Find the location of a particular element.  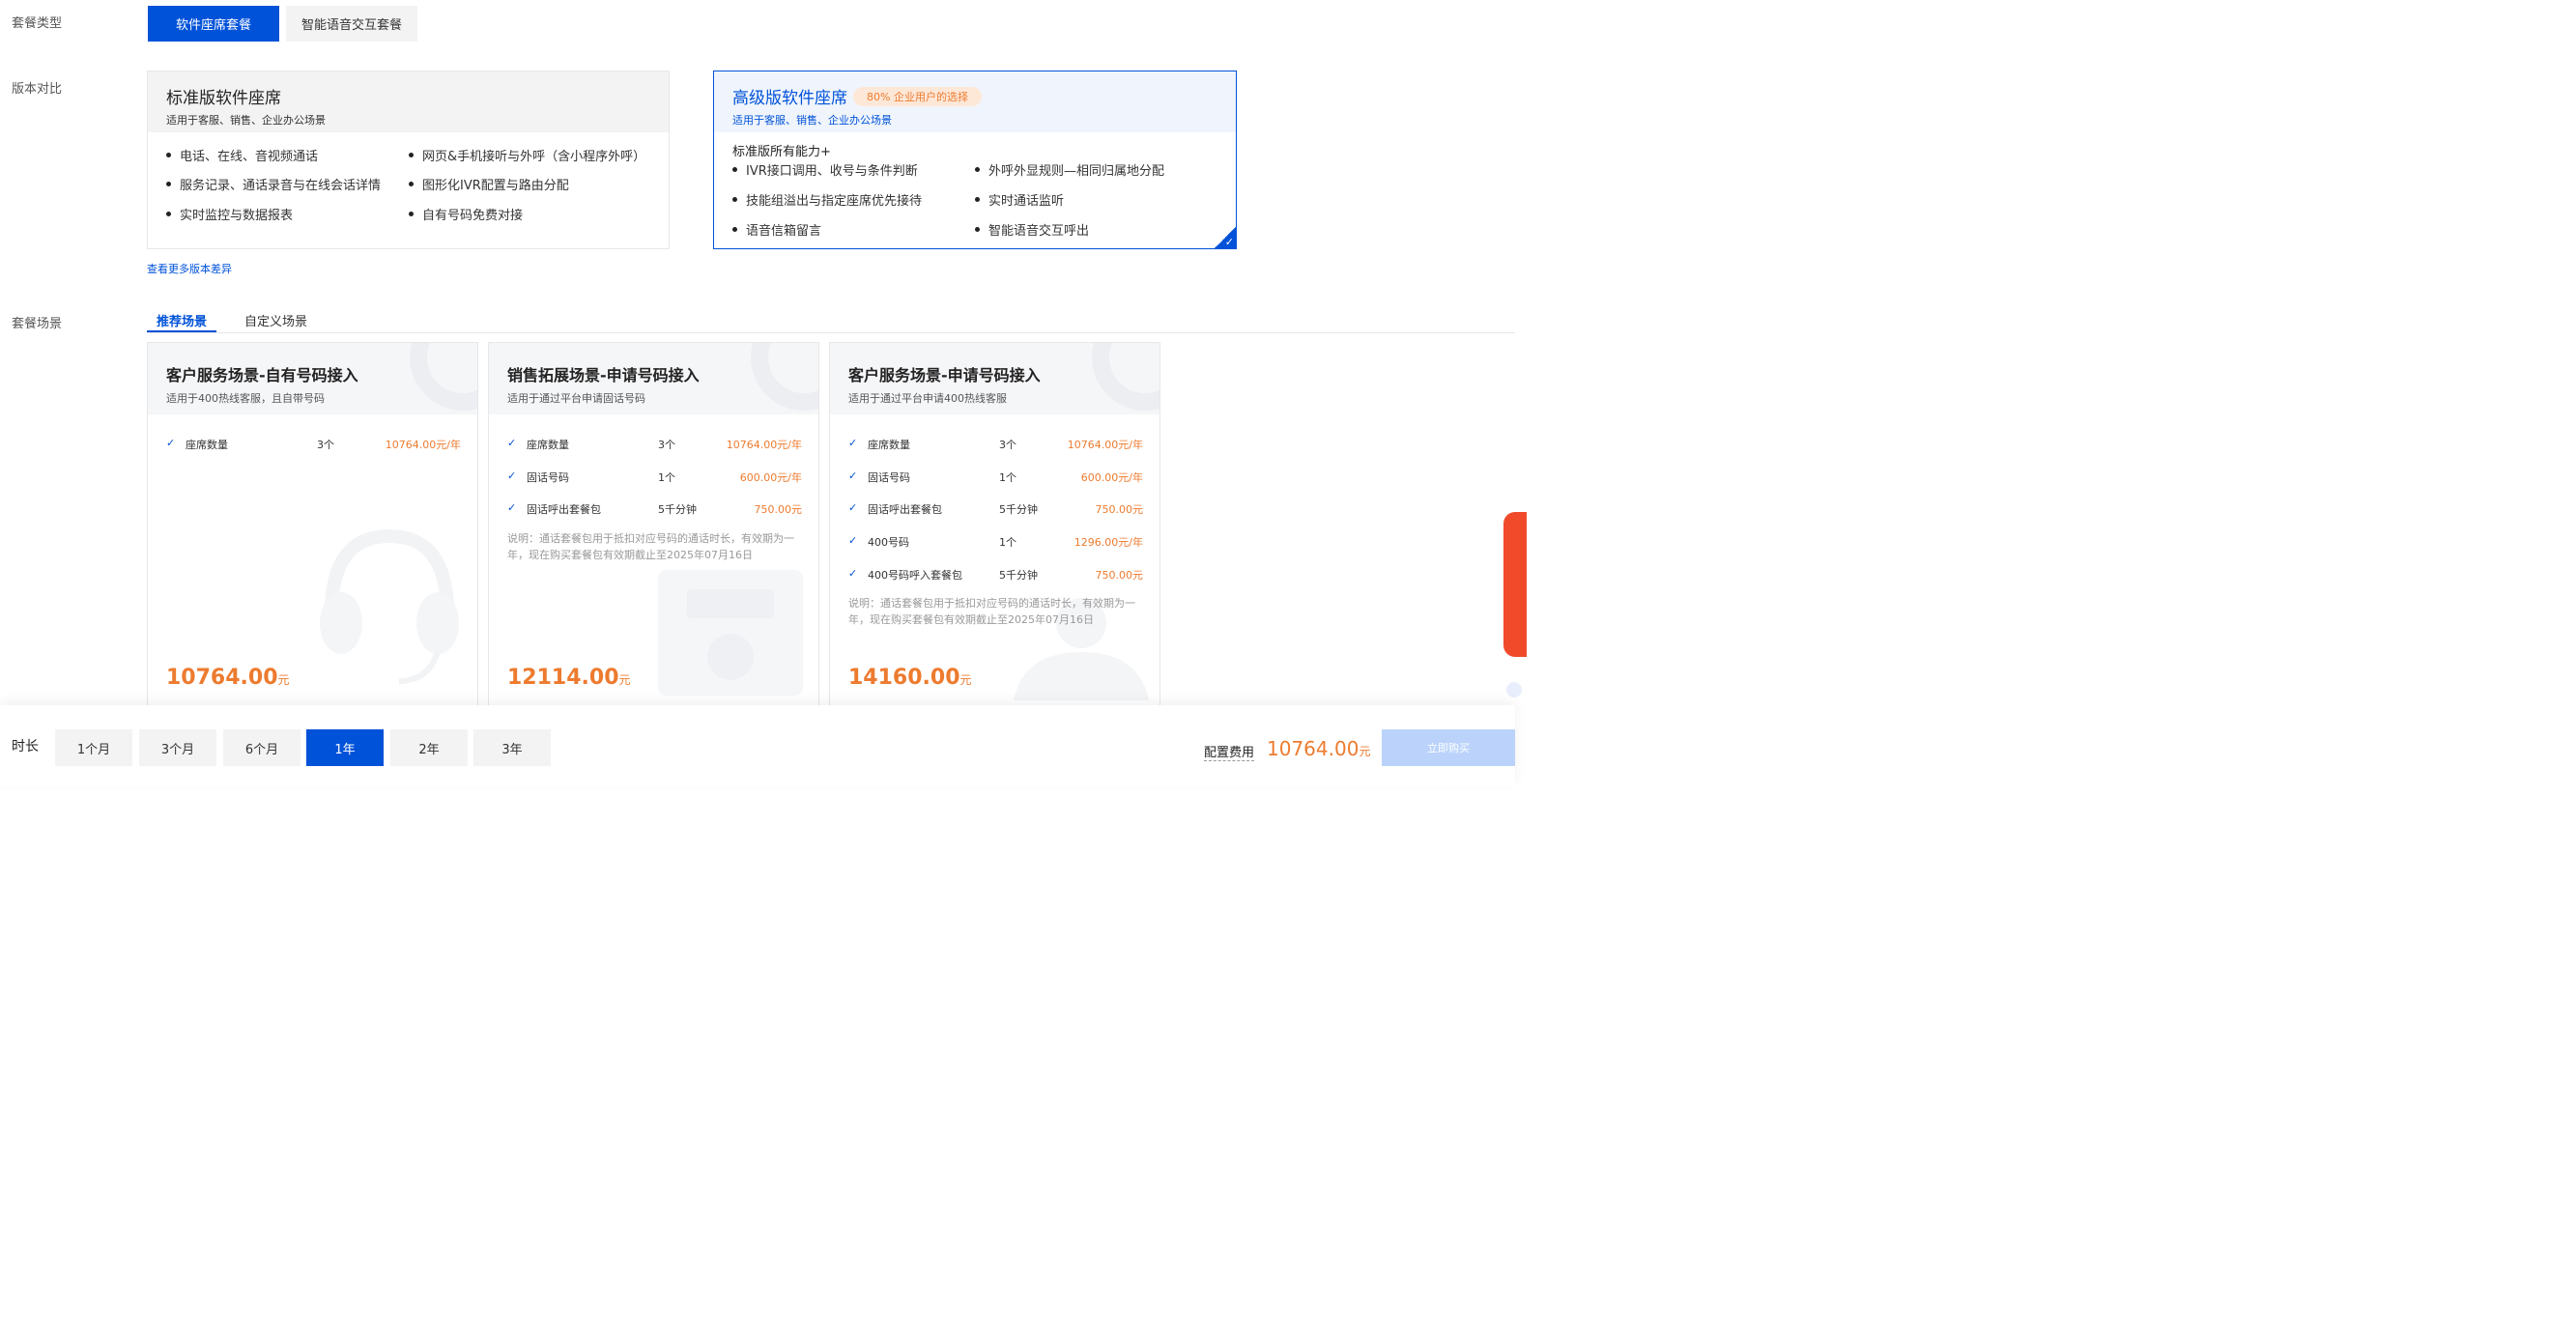

feature-item: 实时通话监听 is located at coordinates (1020, 199).